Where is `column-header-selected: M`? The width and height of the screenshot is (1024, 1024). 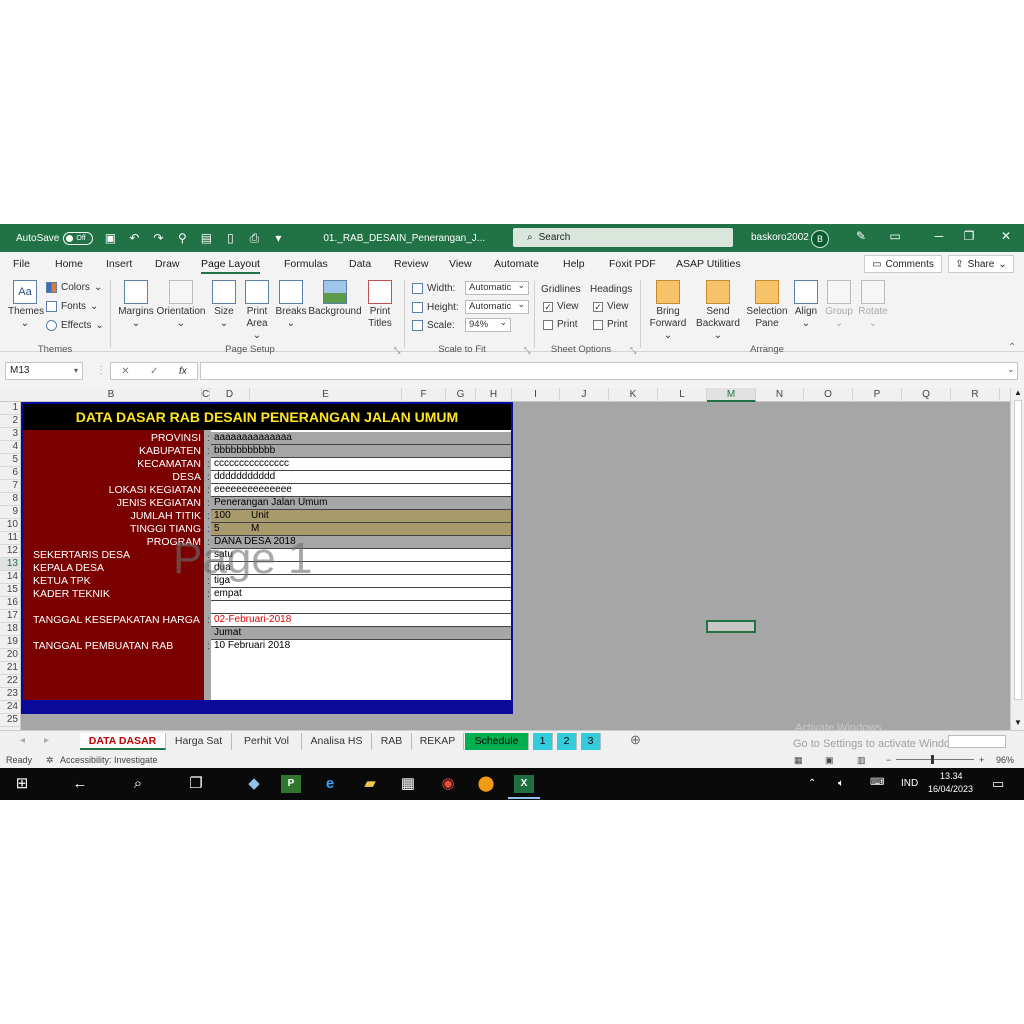 column-header-selected: M is located at coordinates (731, 395).